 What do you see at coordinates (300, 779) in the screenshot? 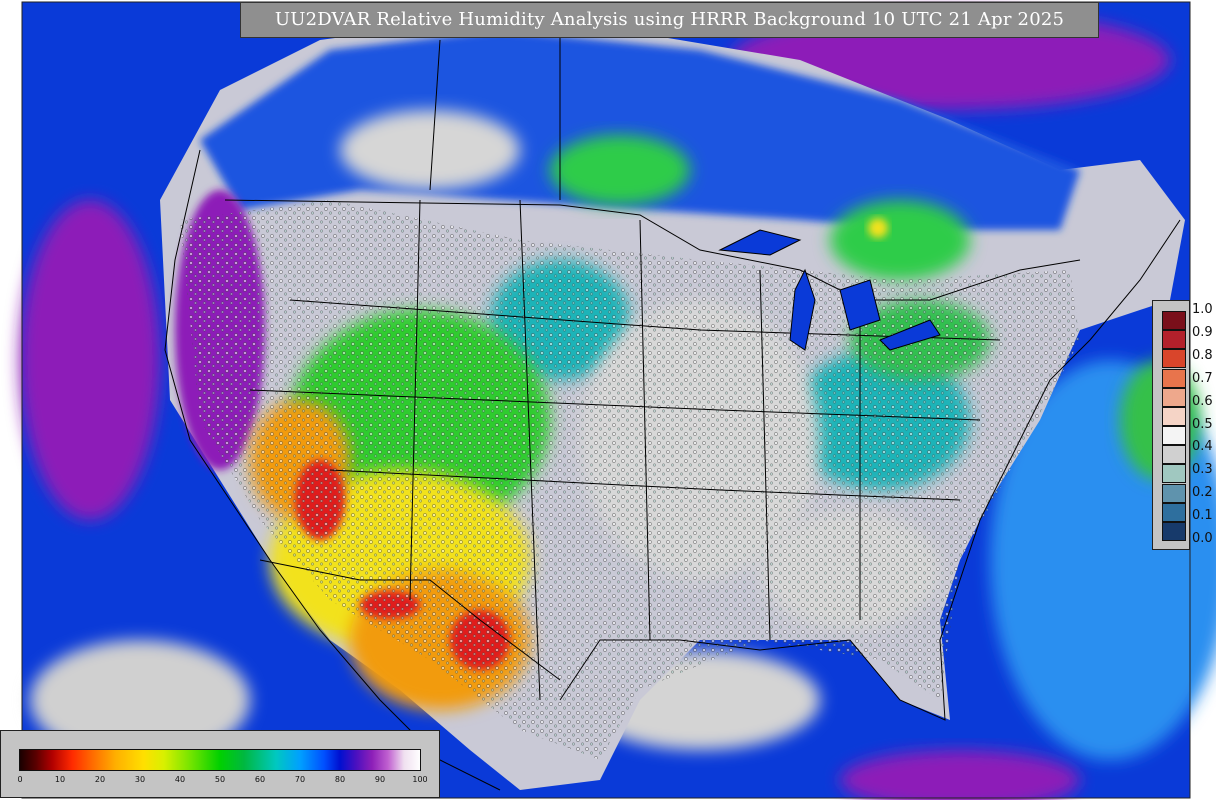
I see `rh-colorbar-tick: 70` at bounding box center [300, 779].